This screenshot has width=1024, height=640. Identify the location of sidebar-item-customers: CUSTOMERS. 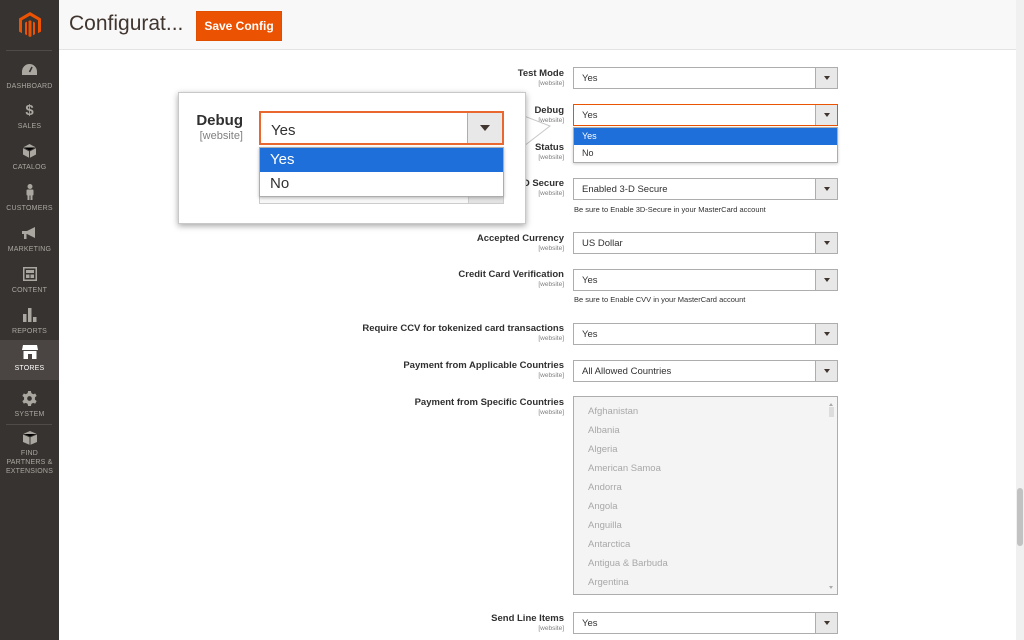
(29, 201).